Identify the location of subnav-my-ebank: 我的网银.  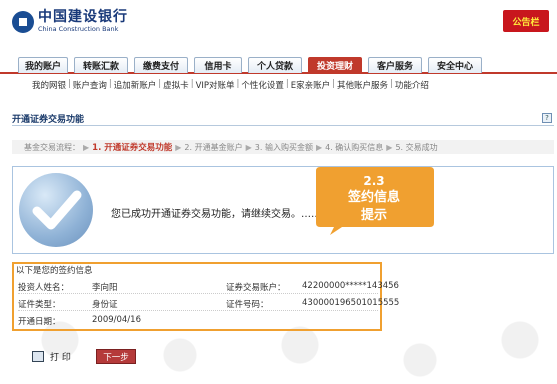
(49, 86).